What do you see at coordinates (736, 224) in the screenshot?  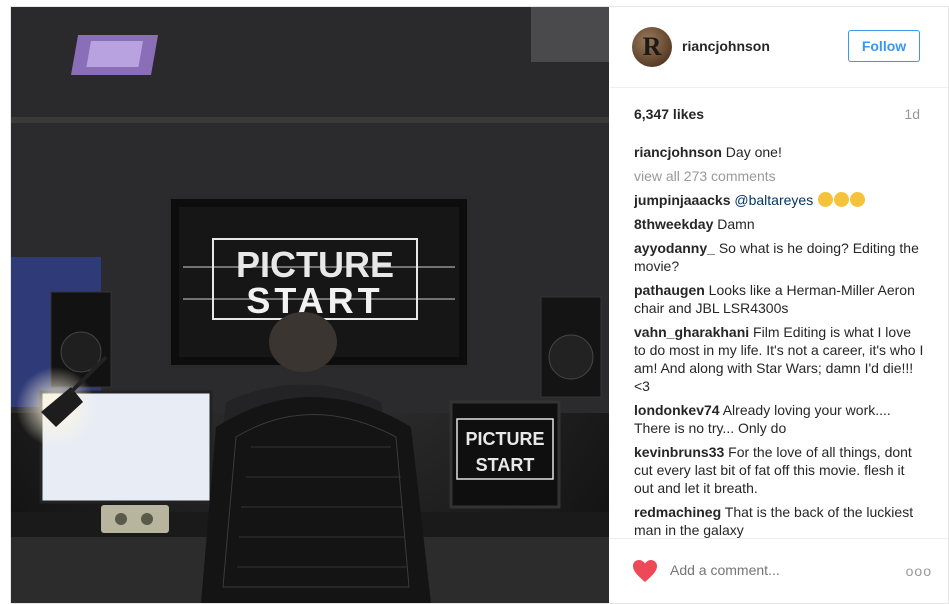 I see `comment-text: Damn` at bounding box center [736, 224].